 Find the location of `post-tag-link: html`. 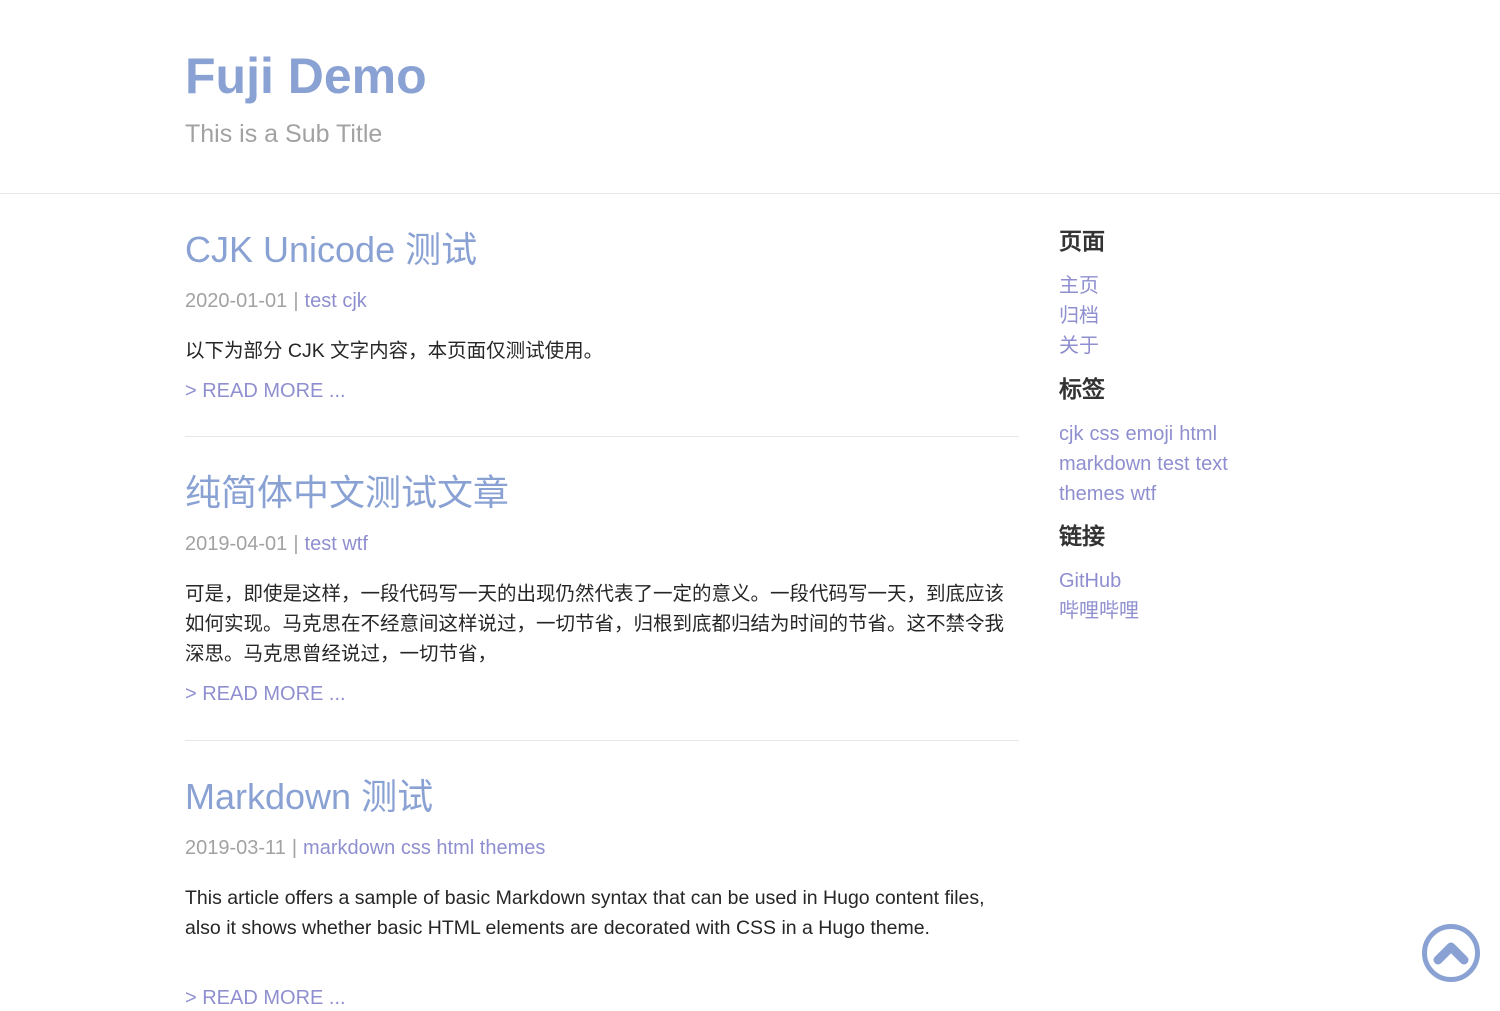

post-tag-link: html is located at coordinates (455, 848).